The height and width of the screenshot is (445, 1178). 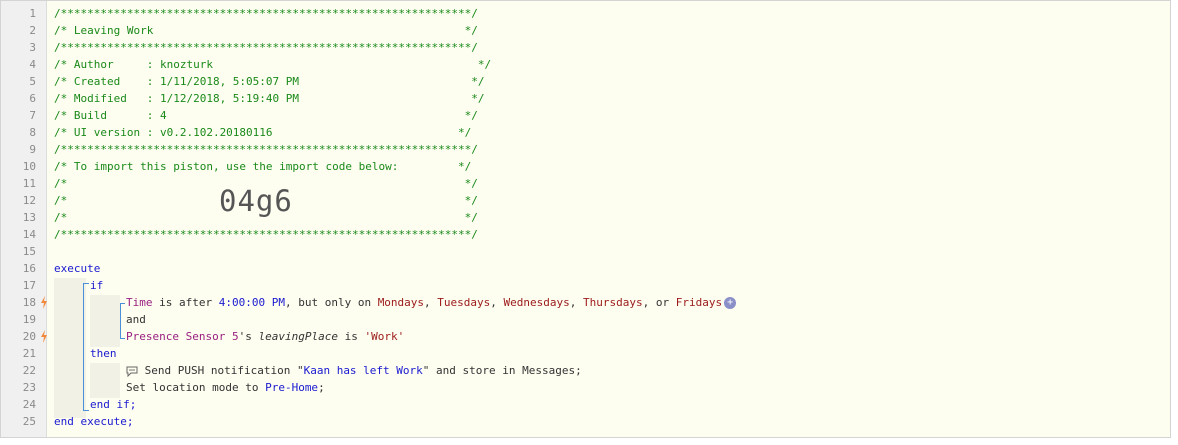 I want to click on if-keyword: if, so click(x=96, y=285).